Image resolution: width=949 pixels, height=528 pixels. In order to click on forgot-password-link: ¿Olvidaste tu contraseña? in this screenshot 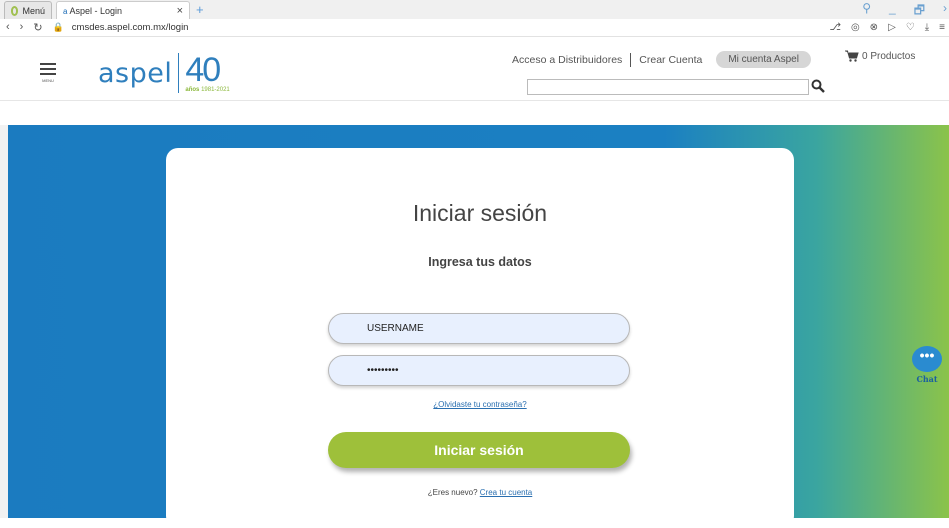, I will do `click(480, 404)`.